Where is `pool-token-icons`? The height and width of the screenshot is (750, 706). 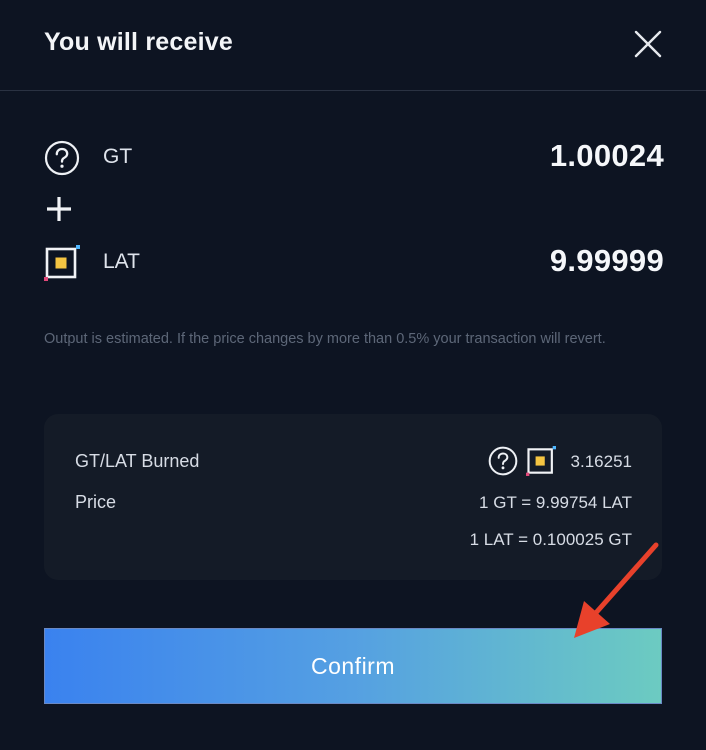
pool-token-icons is located at coordinates (523, 461).